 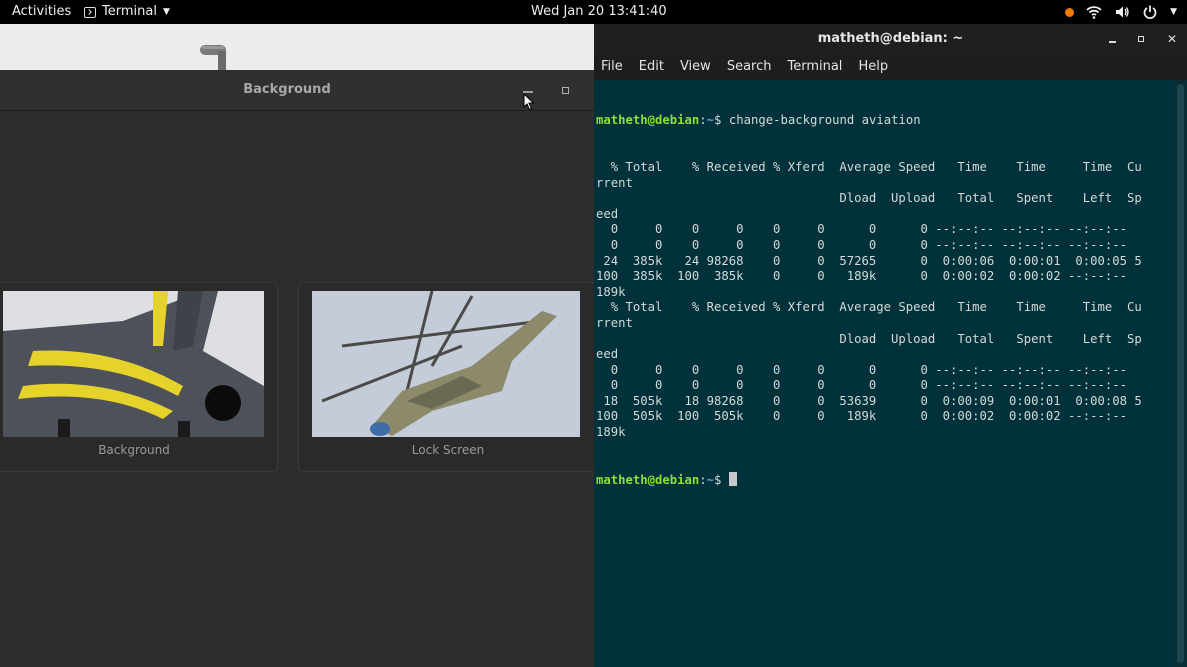 I want to click on command-text: change-background aviation, so click(x=824, y=120).